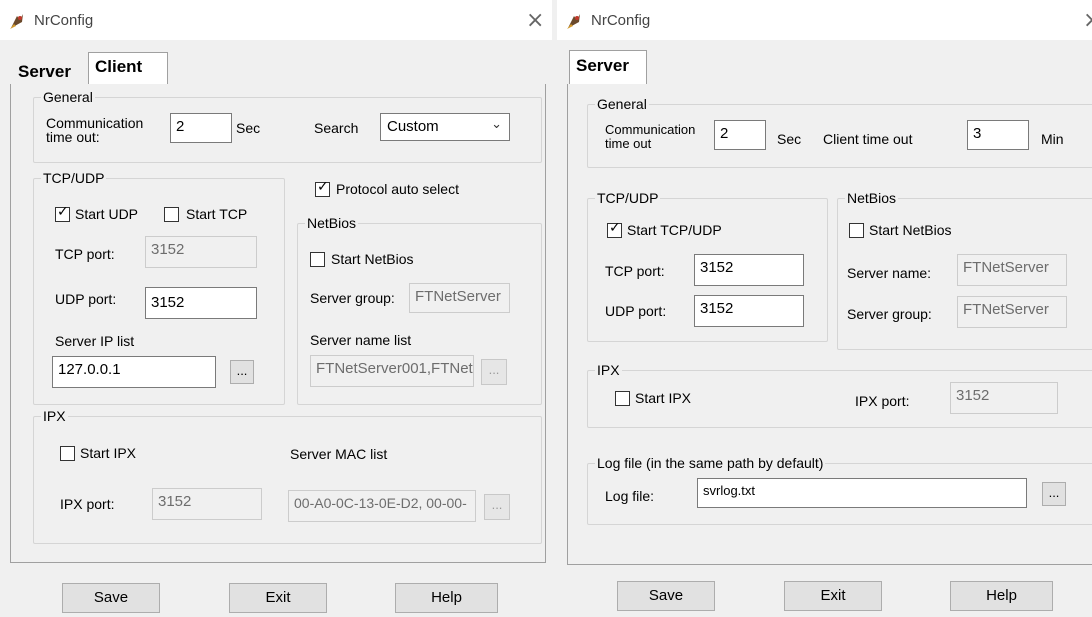 Image resolution: width=1092 pixels, height=617 pixels. Describe the element at coordinates (496, 124) in the screenshot. I see `chevron-down-icon: ⌄` at that location.